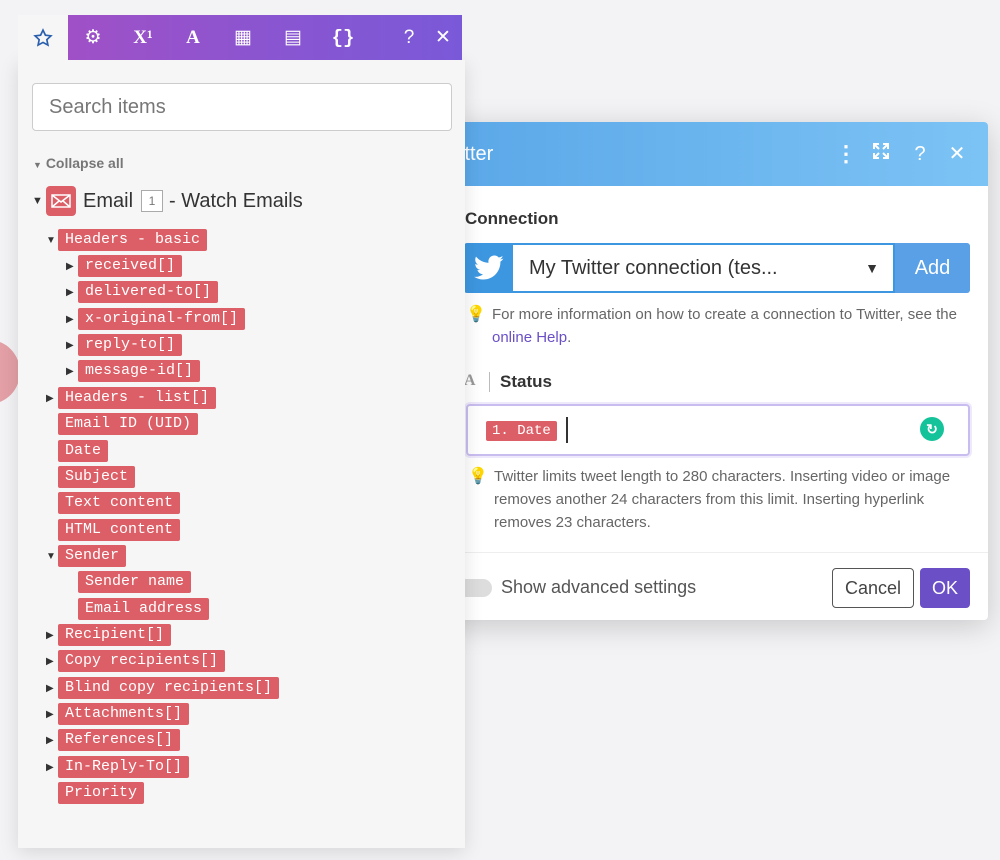 This screenshot has height=860, width=1000. Describe the element at coordinates (130, 266) in the screenshot. I see `tree-item-label: received[]` at that location.